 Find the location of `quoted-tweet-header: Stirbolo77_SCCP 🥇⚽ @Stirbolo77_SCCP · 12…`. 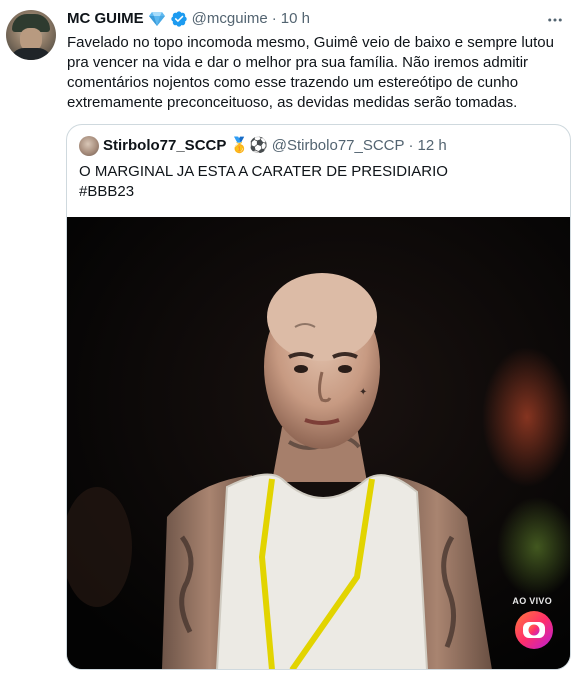

quoted-tweet-header: Stirbolo77_SCCP 🥇⚽ @Stirbolo77_SCCP · 12… is located at coordinates (263, 146).